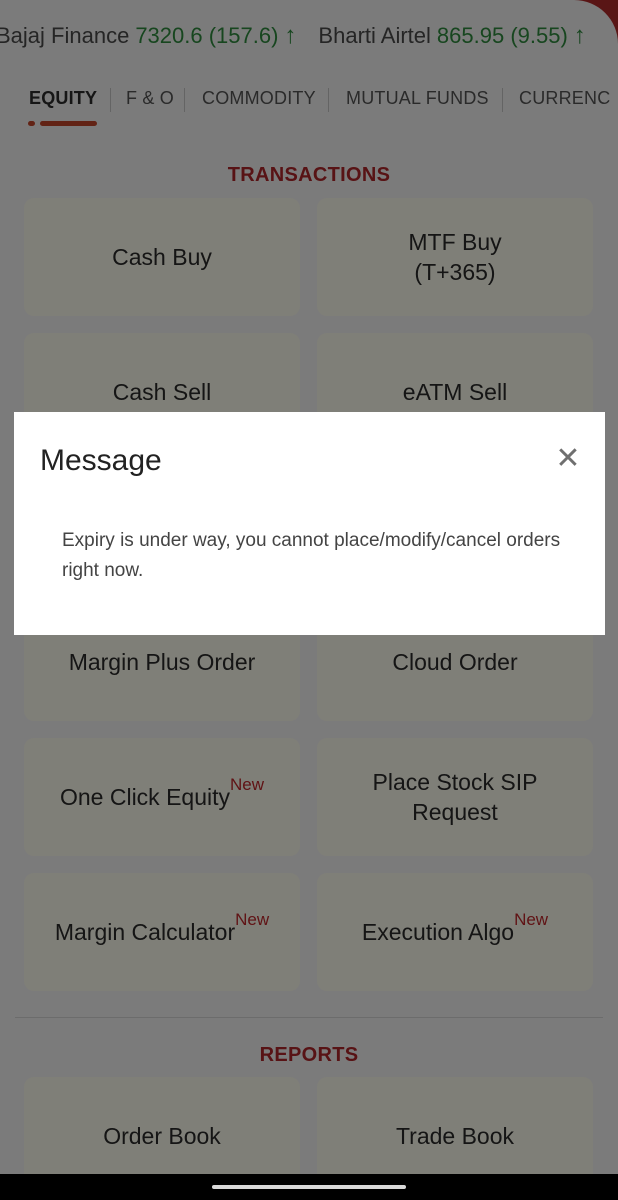  What do you see at coordinates (568, 458) in the screenshot?
I see `close-icon: ✕` at bounding box center [568, 458].